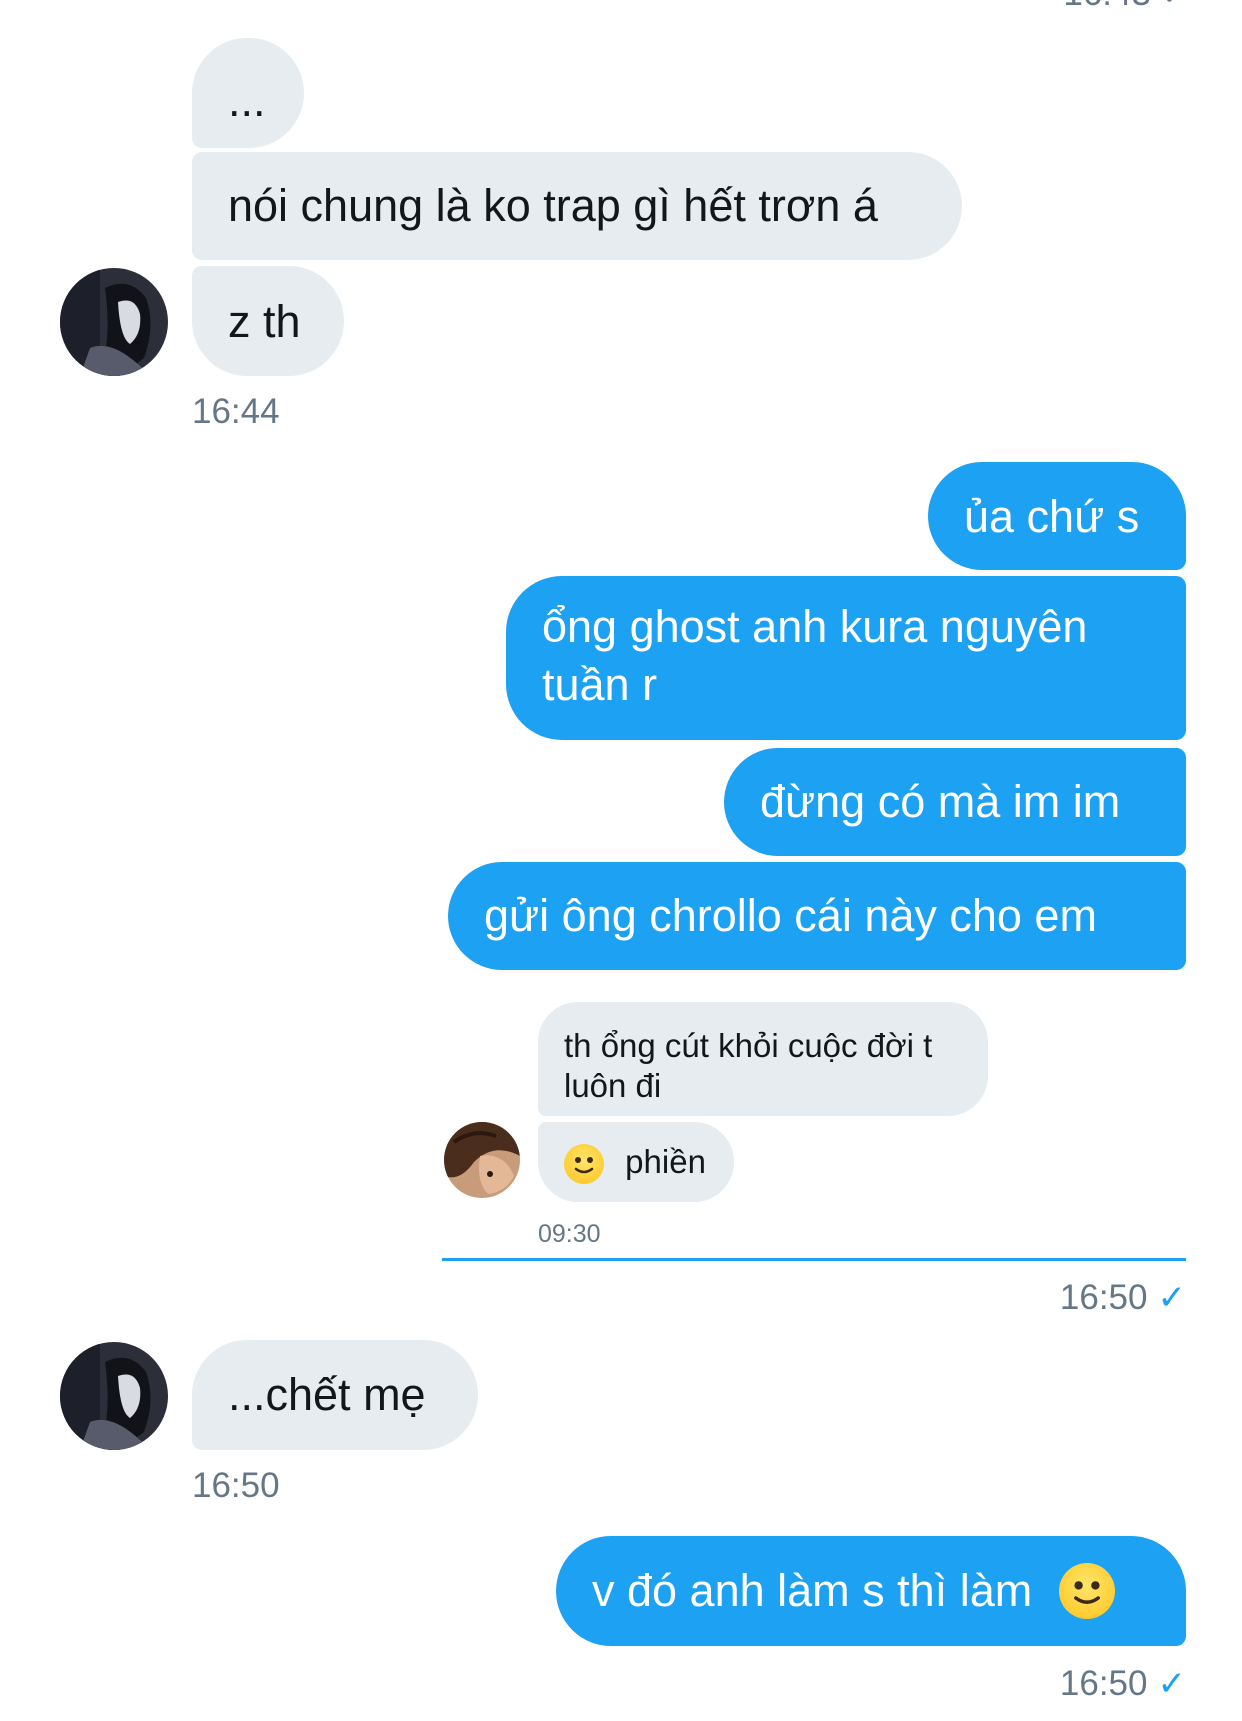 Image resolution: width=1242 pixels, height=1721 pixels. I want to click on shared-message-bubble: th ổng cút khỏi cuộc đời t luôn đi, so click(763, 1059).